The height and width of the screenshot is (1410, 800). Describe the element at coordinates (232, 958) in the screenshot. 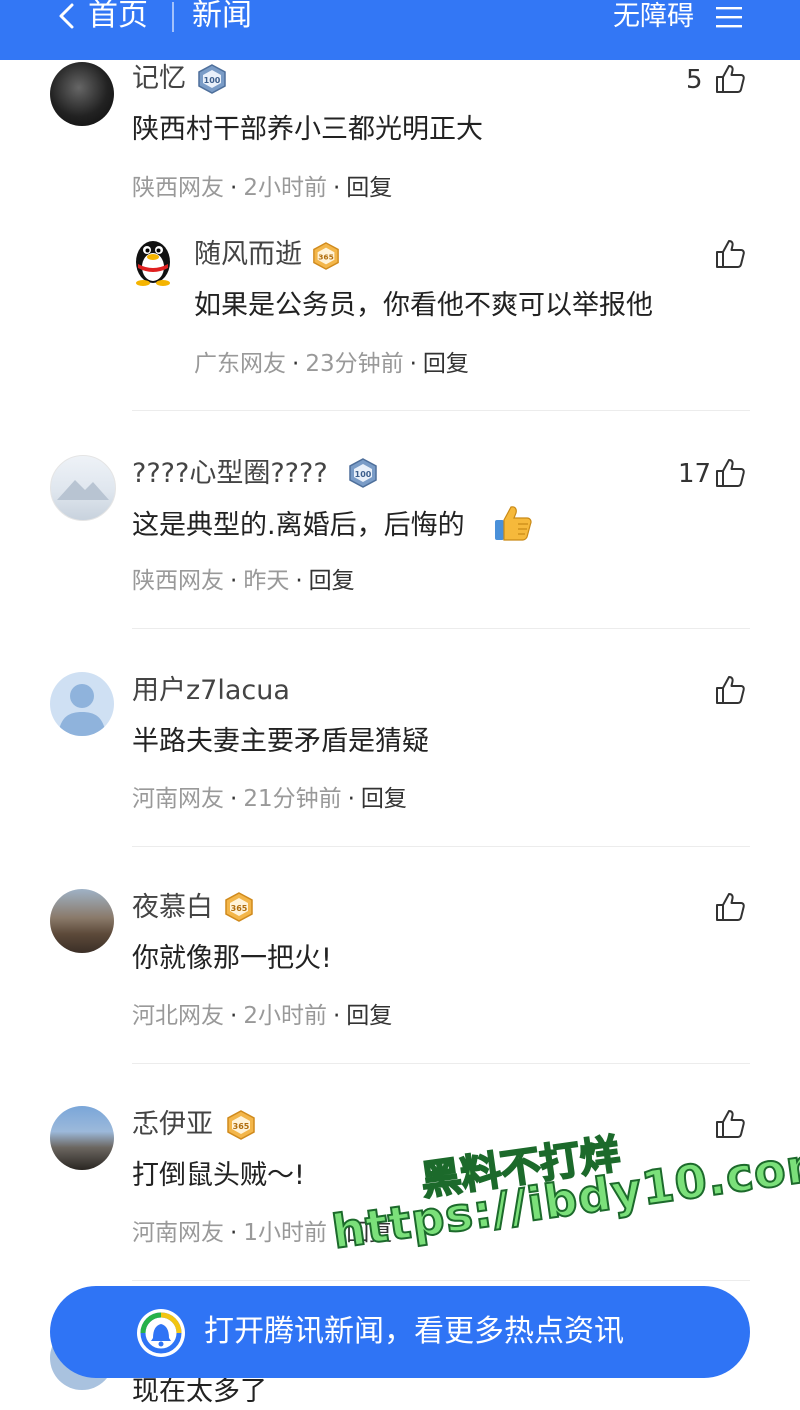

I see `comment-text: 你就像那一把火!` at that location.